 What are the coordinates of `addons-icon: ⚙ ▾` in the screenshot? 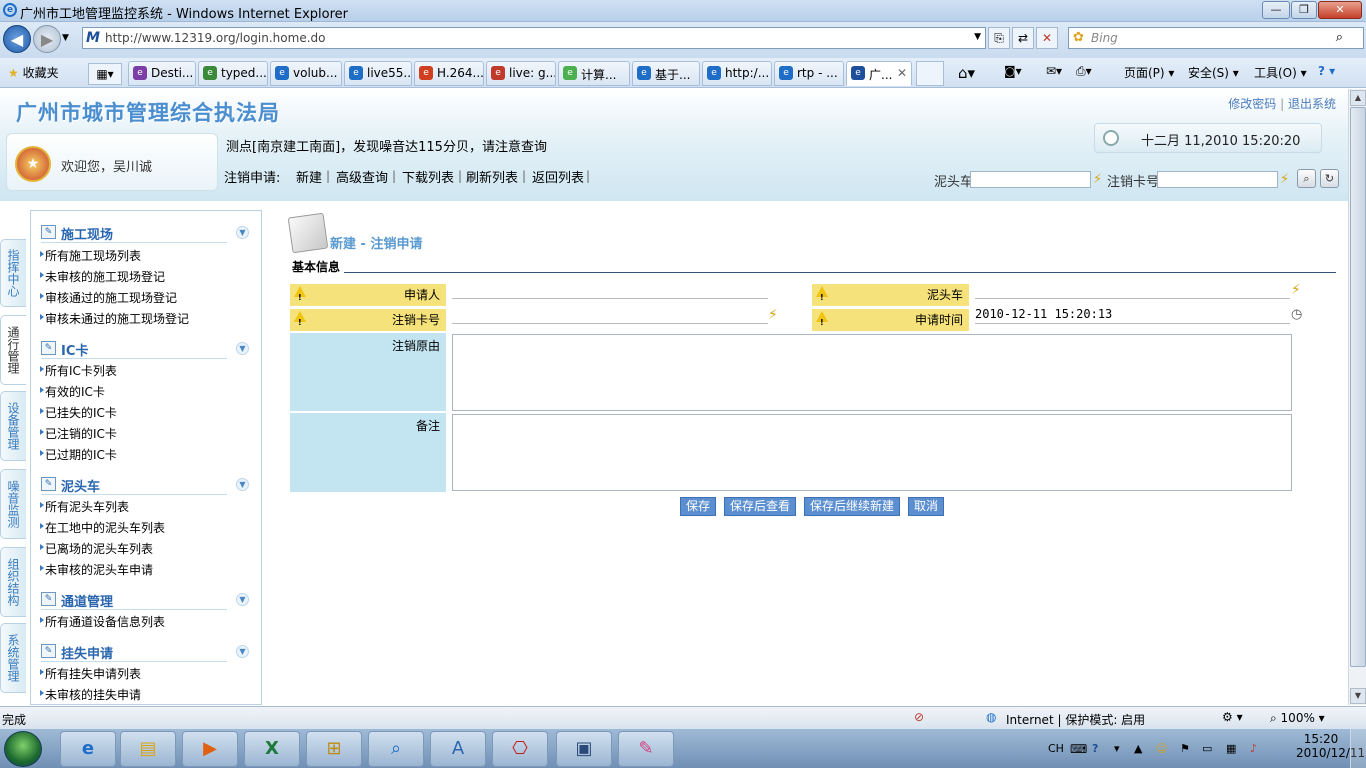 It's located at (1232, 717).